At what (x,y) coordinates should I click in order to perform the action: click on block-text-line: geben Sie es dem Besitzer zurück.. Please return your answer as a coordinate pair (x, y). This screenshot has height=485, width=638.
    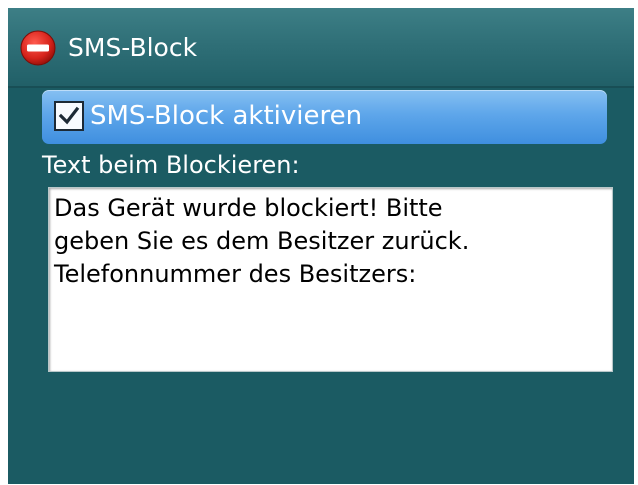
    Looking at the image, I should click on (262, 241).